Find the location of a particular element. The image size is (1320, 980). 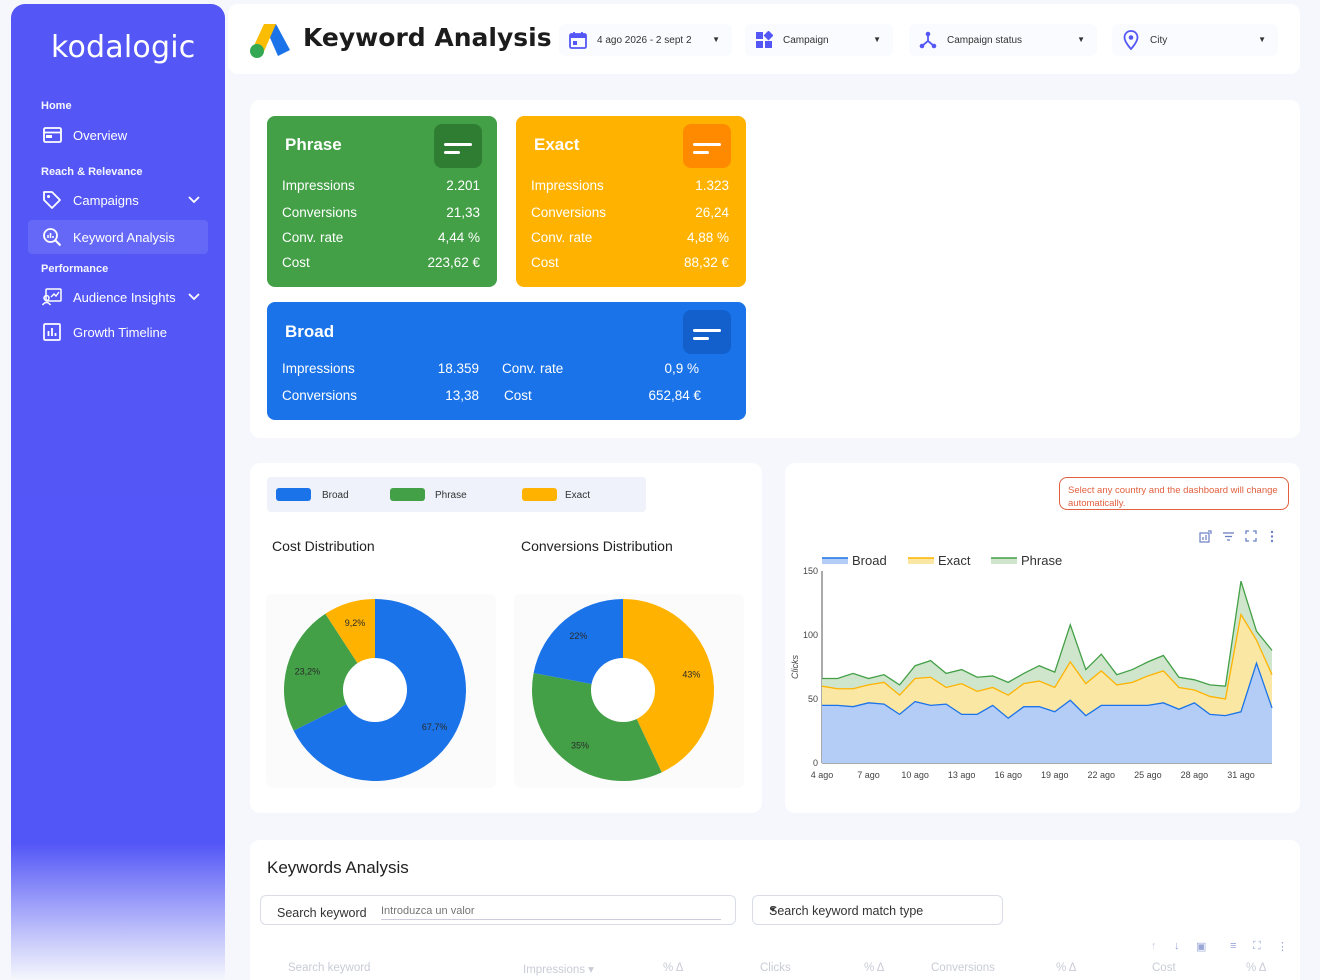

sidebar-item-label: Growth Timeline is located at coordinates (120, 332).